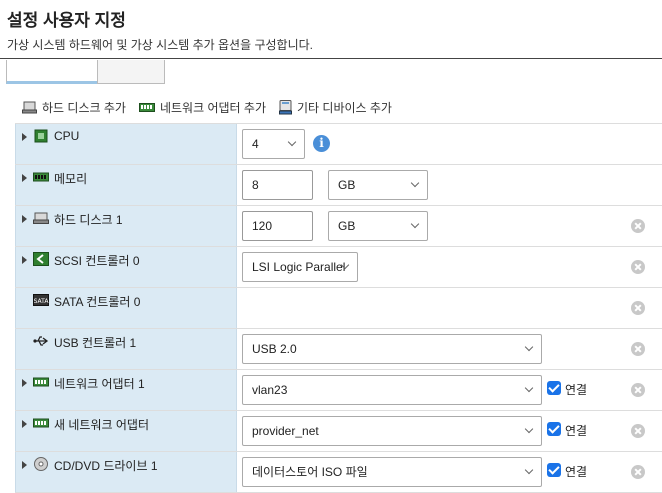 The width and height of the screenshot is (662, 493). Describe the element at coordinates (41, 464) in the screenshot. I see `cd-dvd-icon` at that location.